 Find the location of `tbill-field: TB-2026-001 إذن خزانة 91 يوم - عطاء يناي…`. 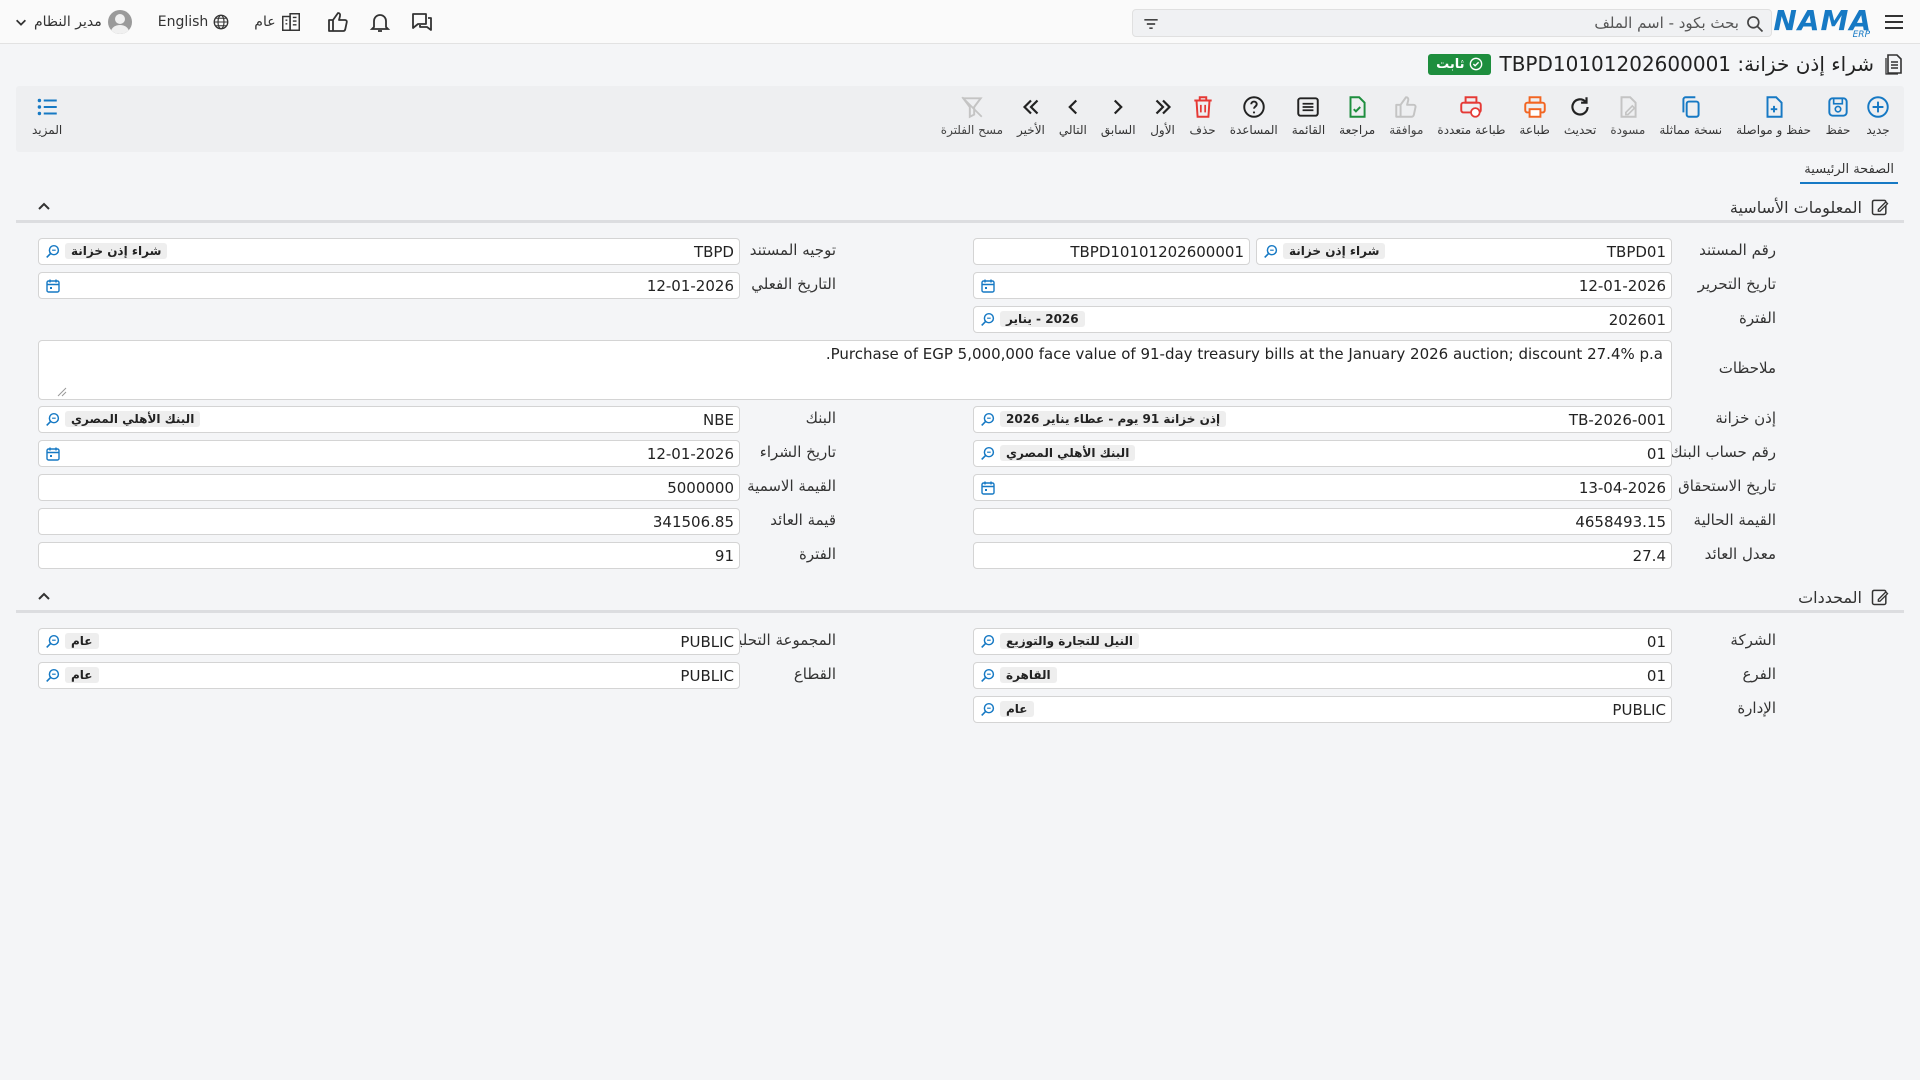

tbill-field: TB-2026-001 إذن خزانة 91 يوم - عطاء يناي… is located at coordinates (1322, 419).